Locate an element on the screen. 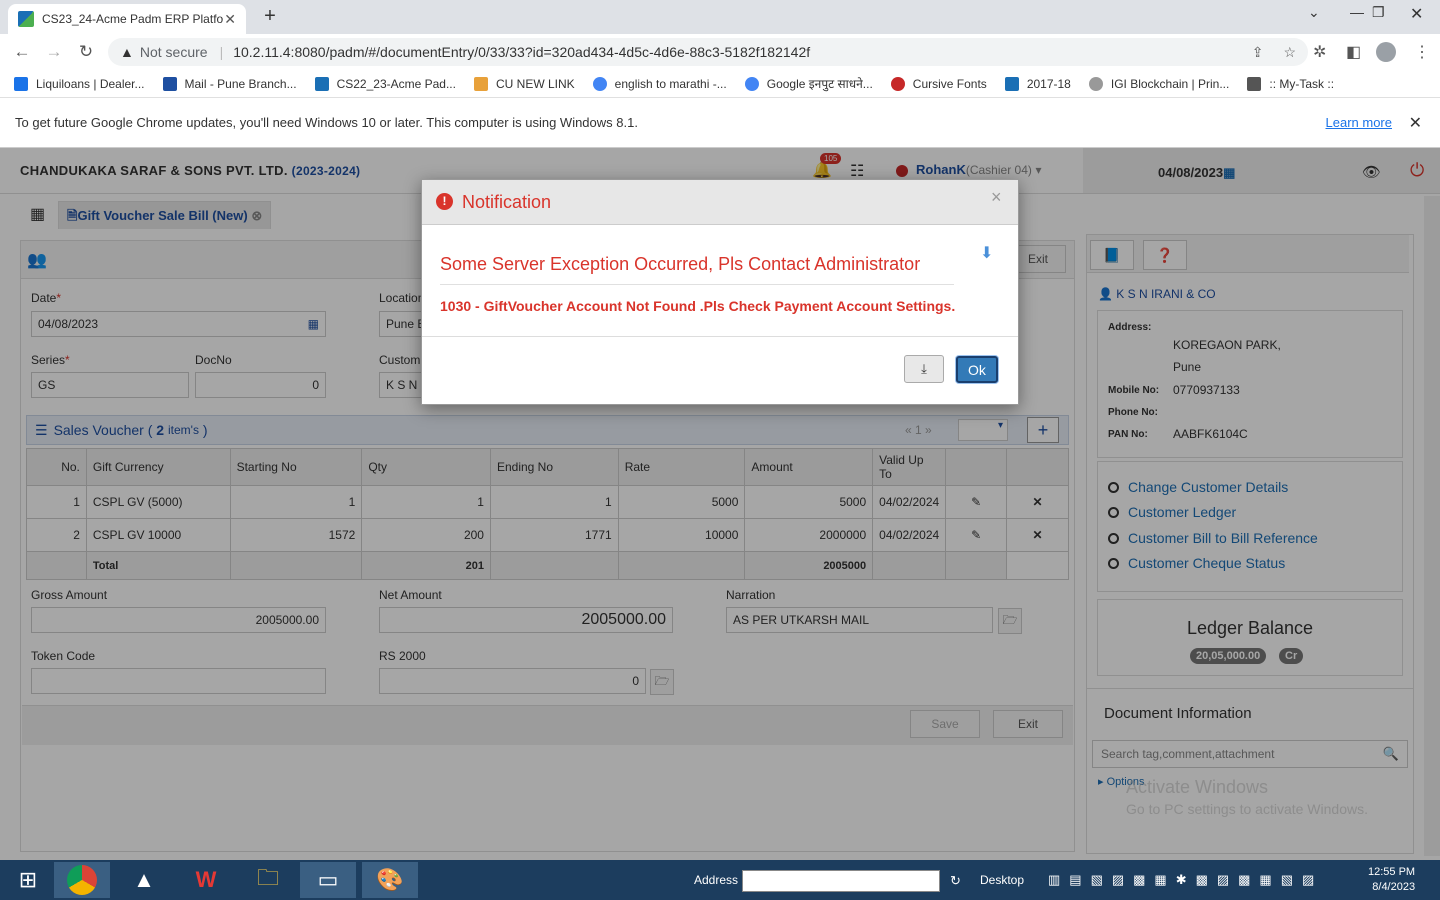 This screenshot has width=1440, height=900. bookmark-label: 2017-18 is located at coordinates (1048, 83).